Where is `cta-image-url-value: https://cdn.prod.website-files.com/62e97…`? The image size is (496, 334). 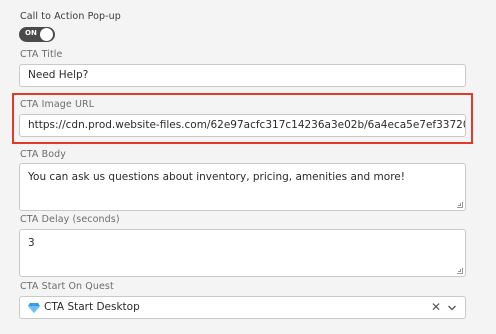 cta-image-url-value: https://cdn.prod.website-files.com/62e97… is located at coordinates (246, 125).